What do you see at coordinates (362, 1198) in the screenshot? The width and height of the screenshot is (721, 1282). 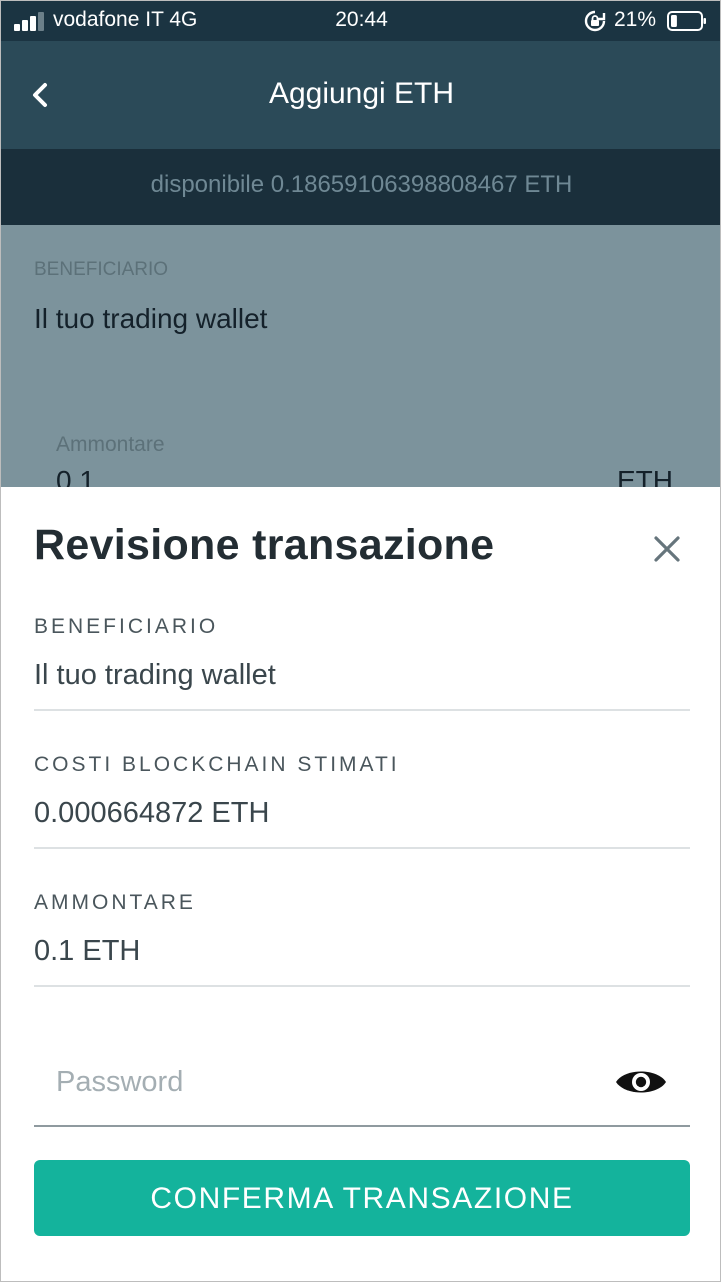 I see `confirm-transaction-button: CONFERMA TRANSAZIONE` at bounding box center [362, 1198].